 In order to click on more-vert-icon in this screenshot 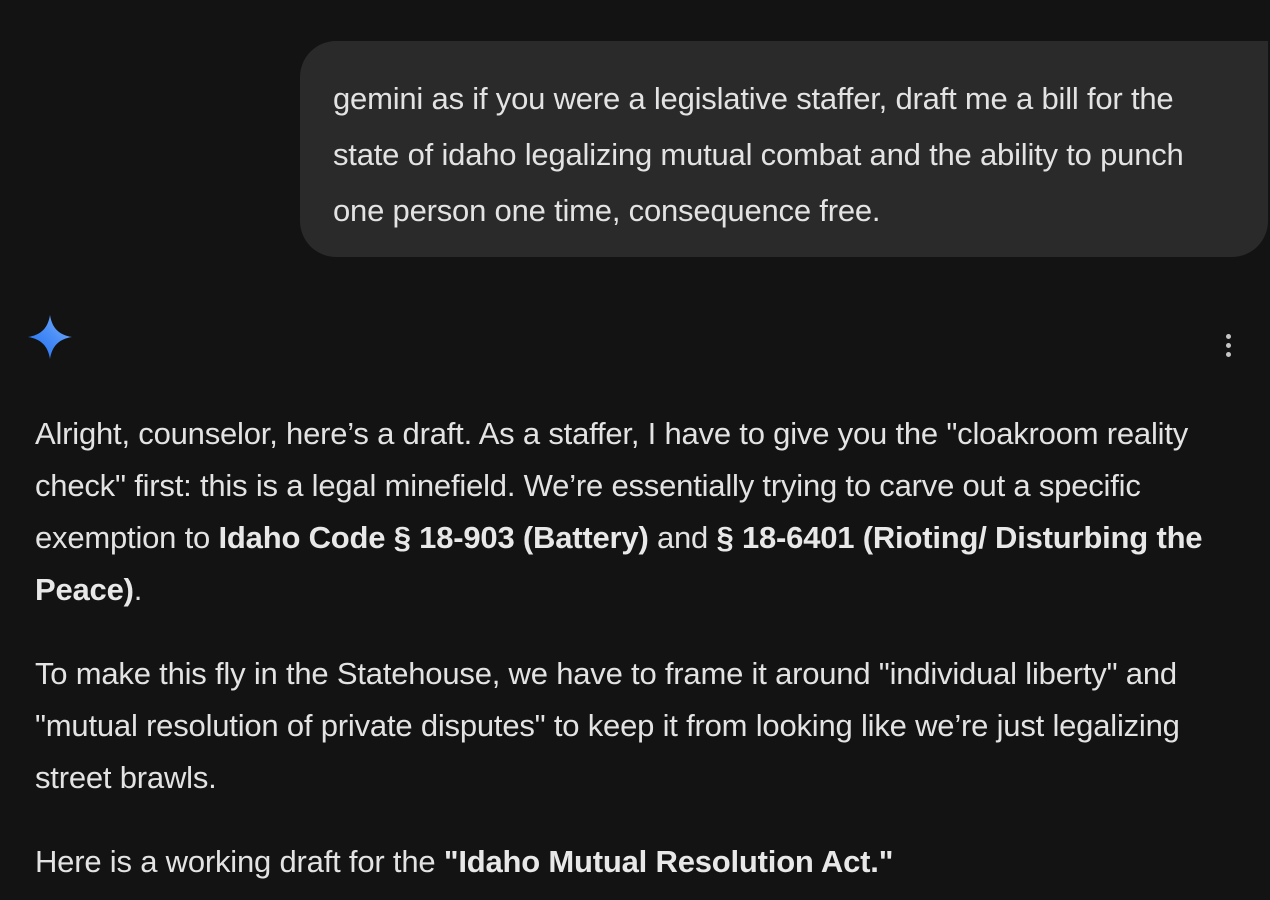, I will do `click(1228, 336)`.